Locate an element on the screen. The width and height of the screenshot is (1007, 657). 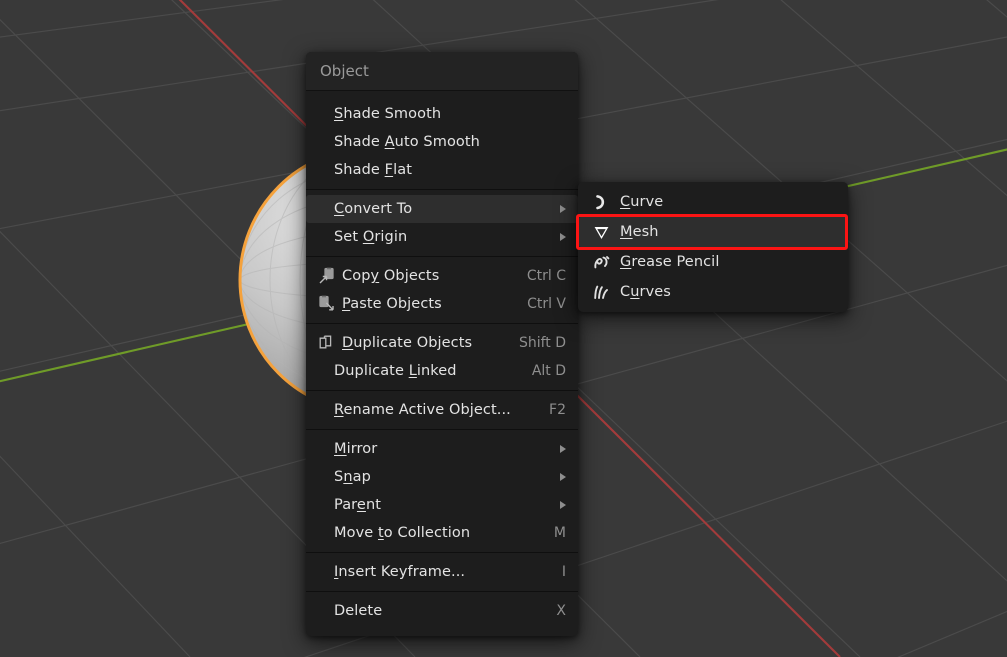
menu-item-label: Copy Objects is located at coordinates (391, 276).